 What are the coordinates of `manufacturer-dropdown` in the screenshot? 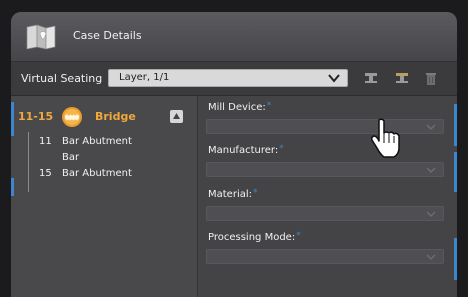 It's located at (325, 169).